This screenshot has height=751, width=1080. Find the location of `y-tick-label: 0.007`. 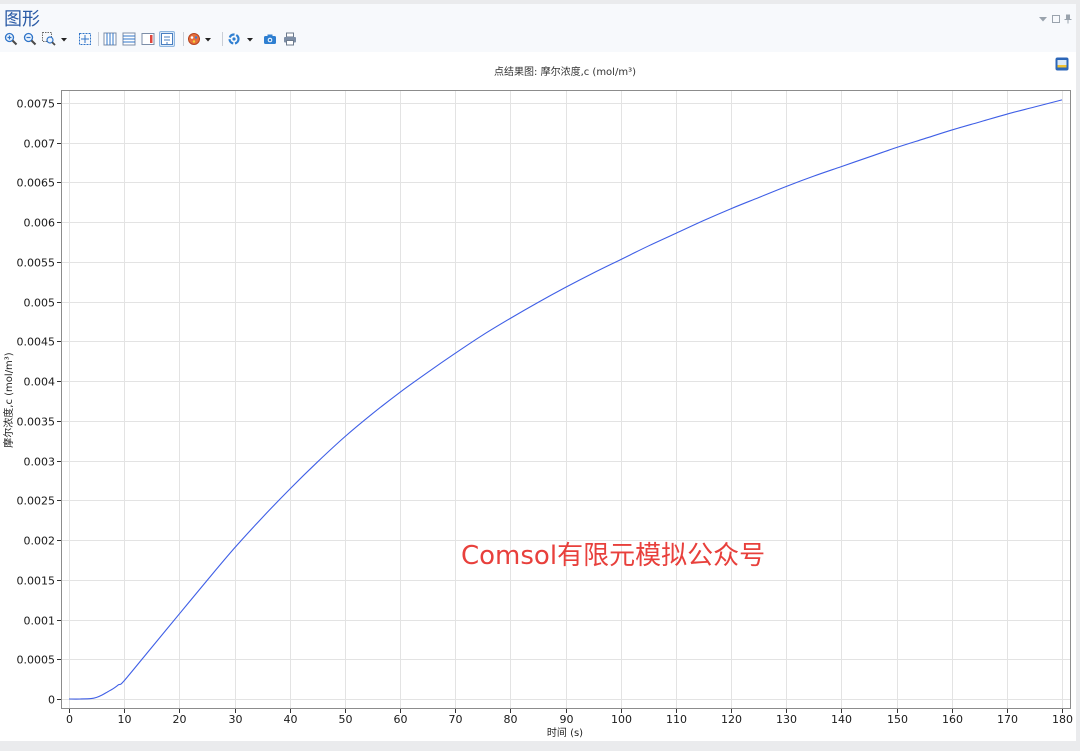

y-tick-label: 0.007 is located at coordinates (40, 144).